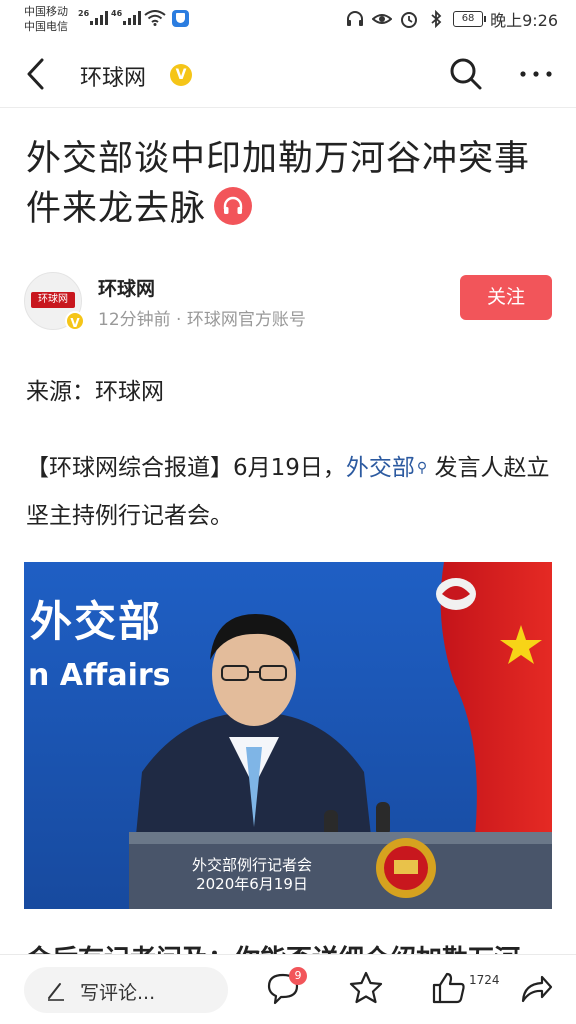  I want to click on avatar-verified-icon: V, so click(75, 321).